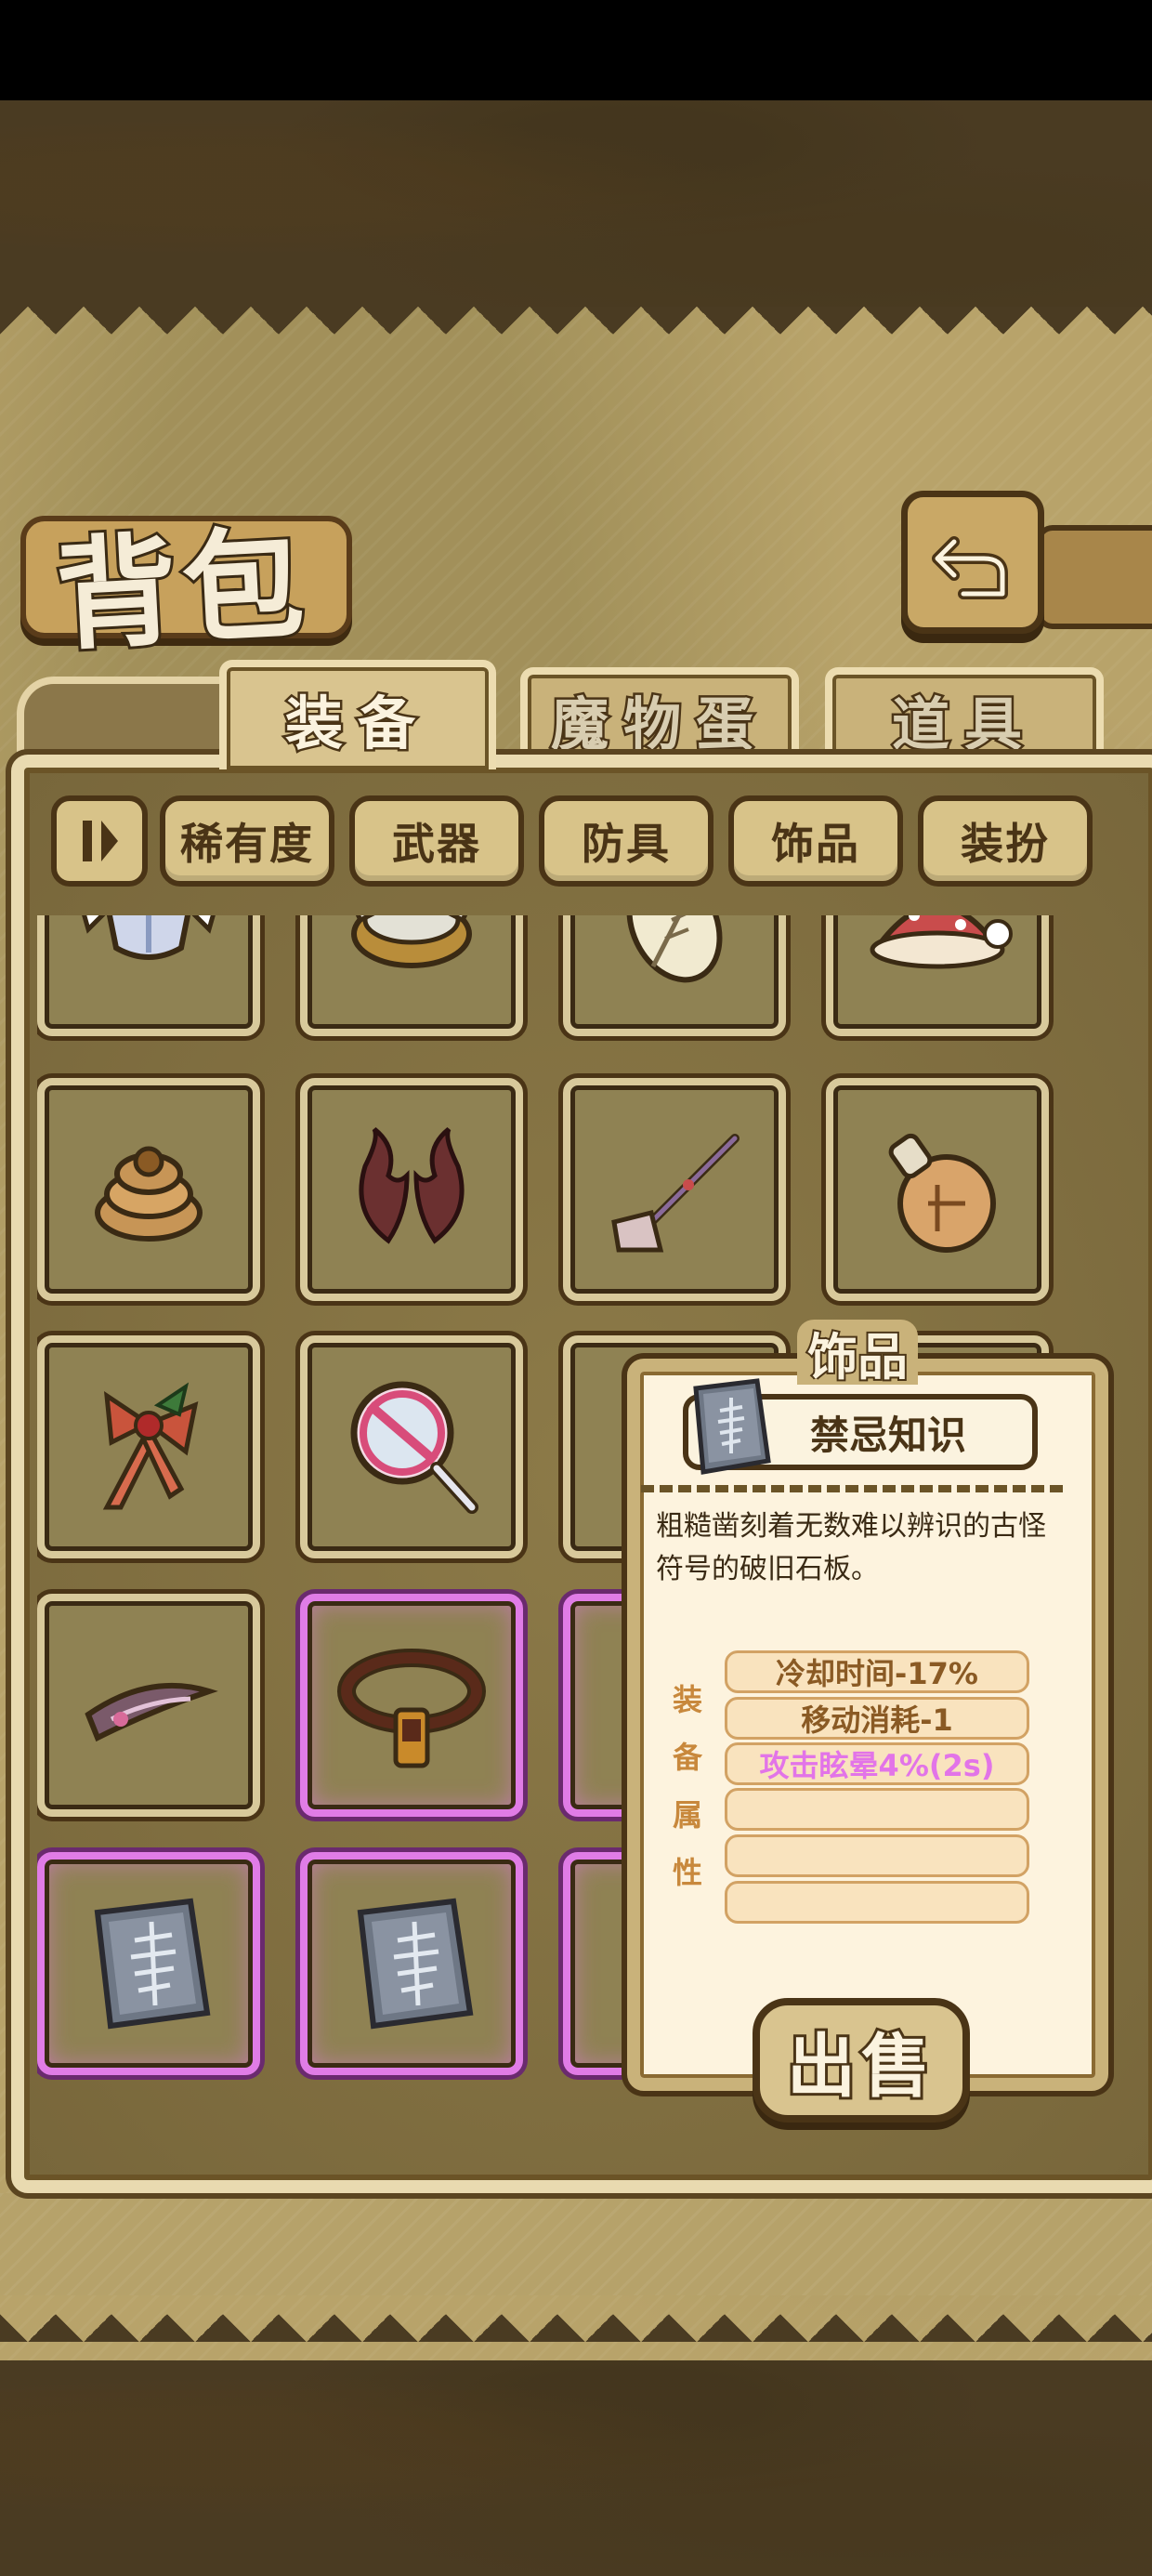 The height and width of the screenshot is (2576, 1152). I want to click on torn-edge-top, so click(576, 334).